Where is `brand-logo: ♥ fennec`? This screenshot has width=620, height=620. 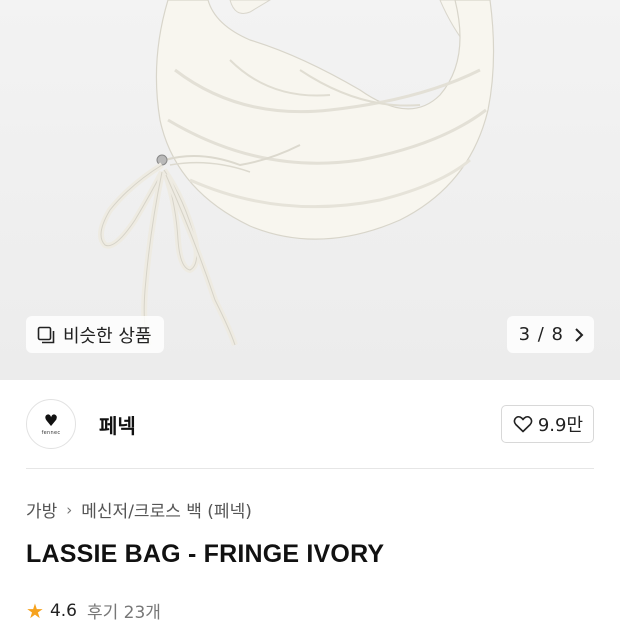 brand-logo: ♥ fennec is located at coordinates (51, 424).